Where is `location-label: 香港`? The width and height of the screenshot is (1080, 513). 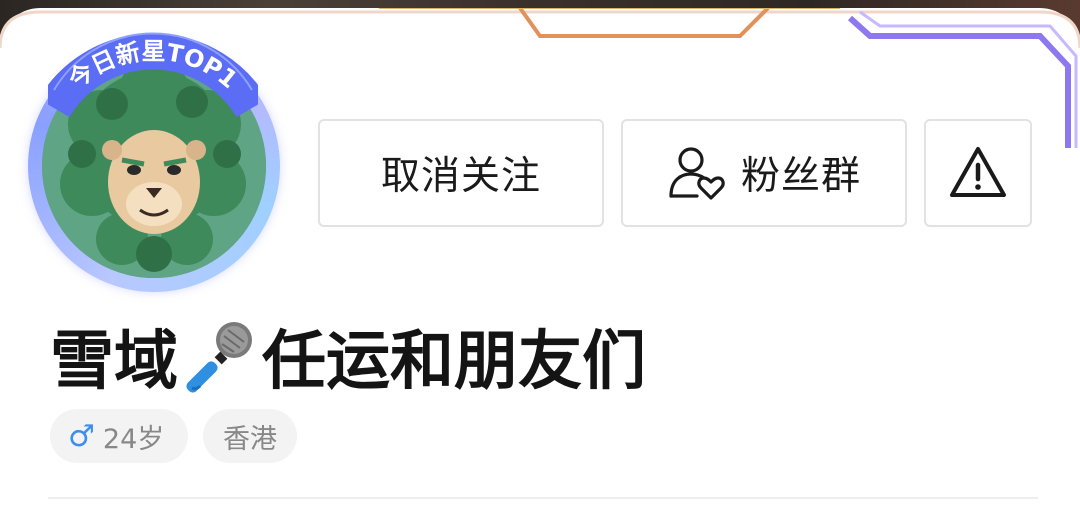
location-label: 香港 is located at coordinates (250, 439).